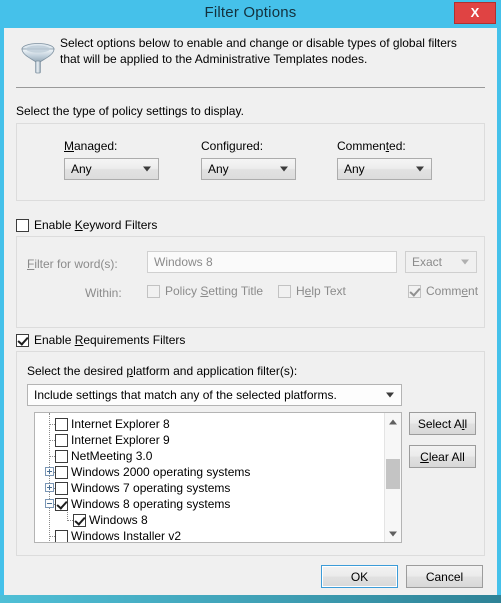 This screenshot has width=501, height=603. I want to click on within-label: Within:, so click(103, 293).